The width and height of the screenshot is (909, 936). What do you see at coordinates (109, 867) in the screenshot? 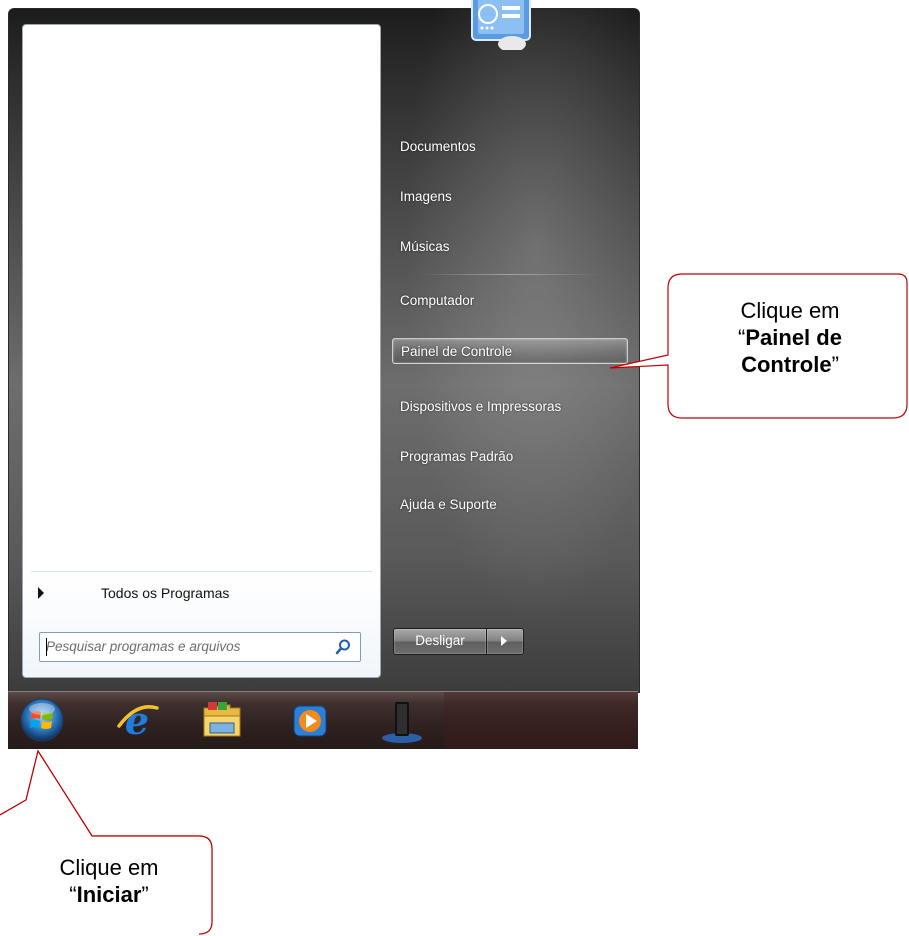
I see `callout-iniciar-line1: Clique em` at bounding box center [109, 867].